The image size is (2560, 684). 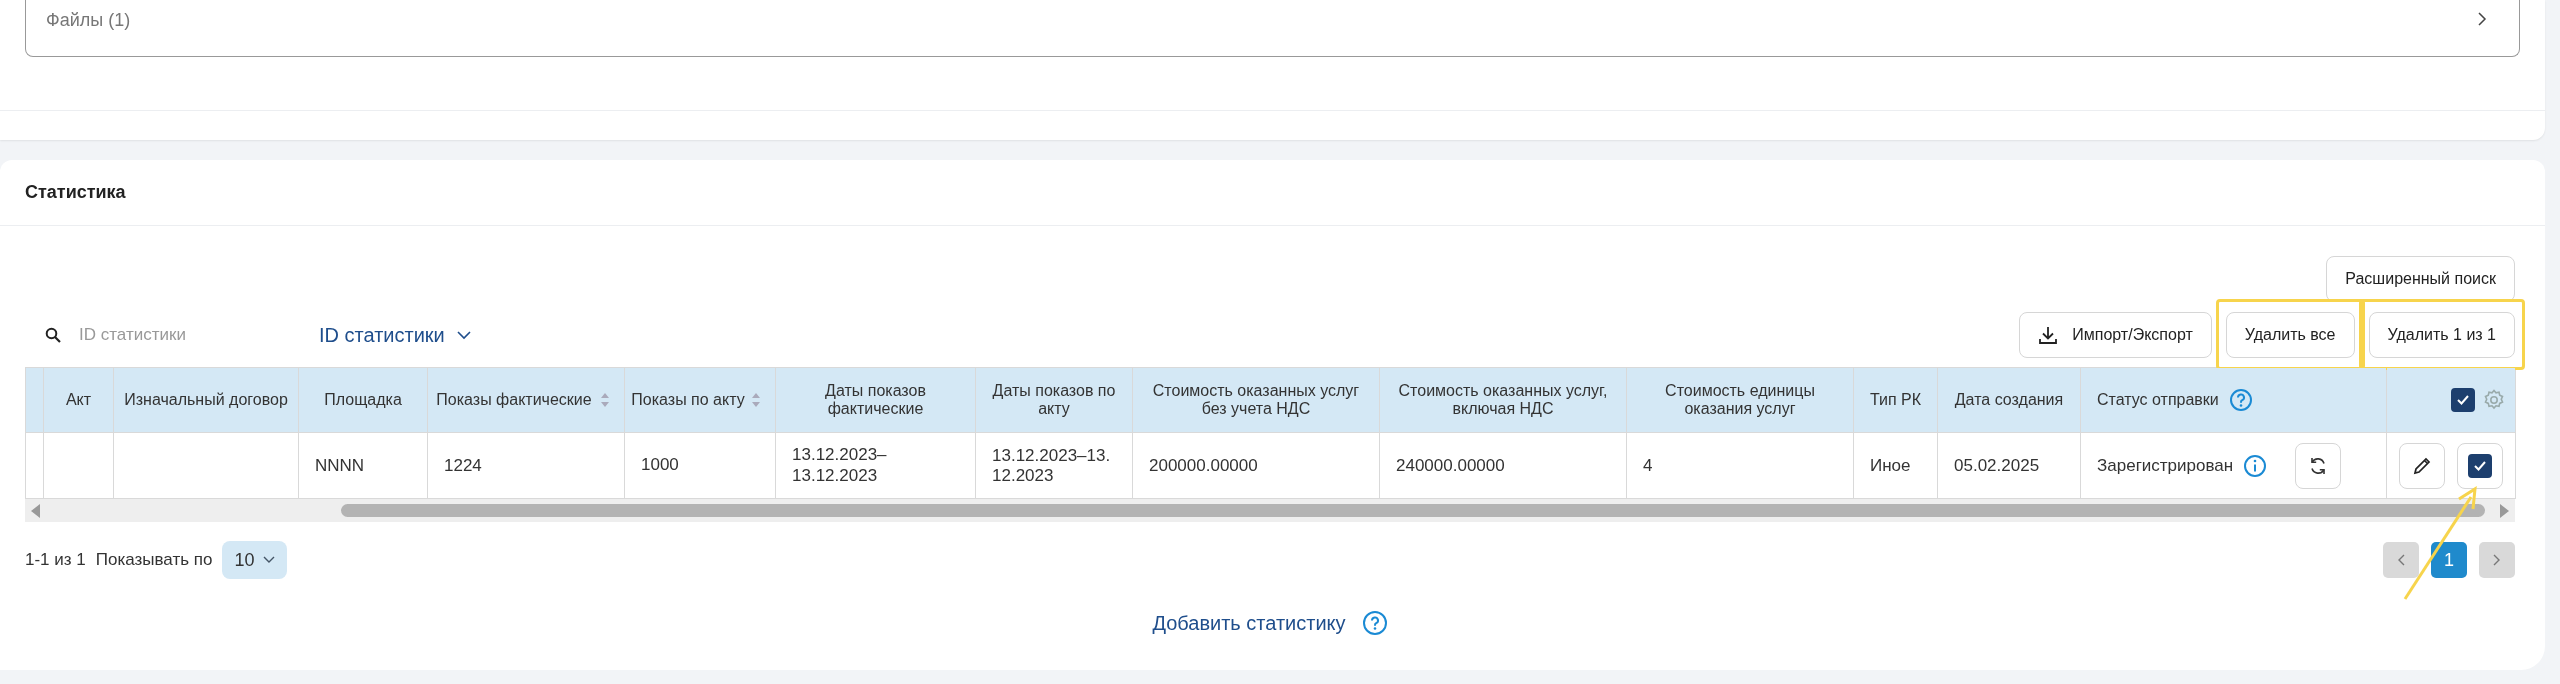 I want to click on refresh-button, so click(x=2318, y=465).